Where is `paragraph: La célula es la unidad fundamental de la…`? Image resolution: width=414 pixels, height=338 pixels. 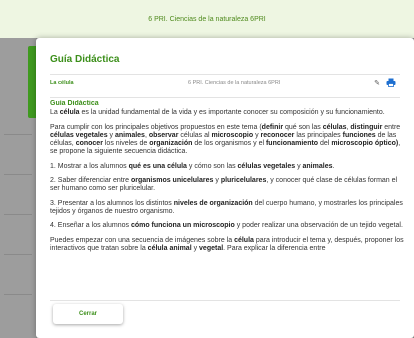
paragraph: La célula es la unidad fundamental de la… is located at coordinates (217, 113).